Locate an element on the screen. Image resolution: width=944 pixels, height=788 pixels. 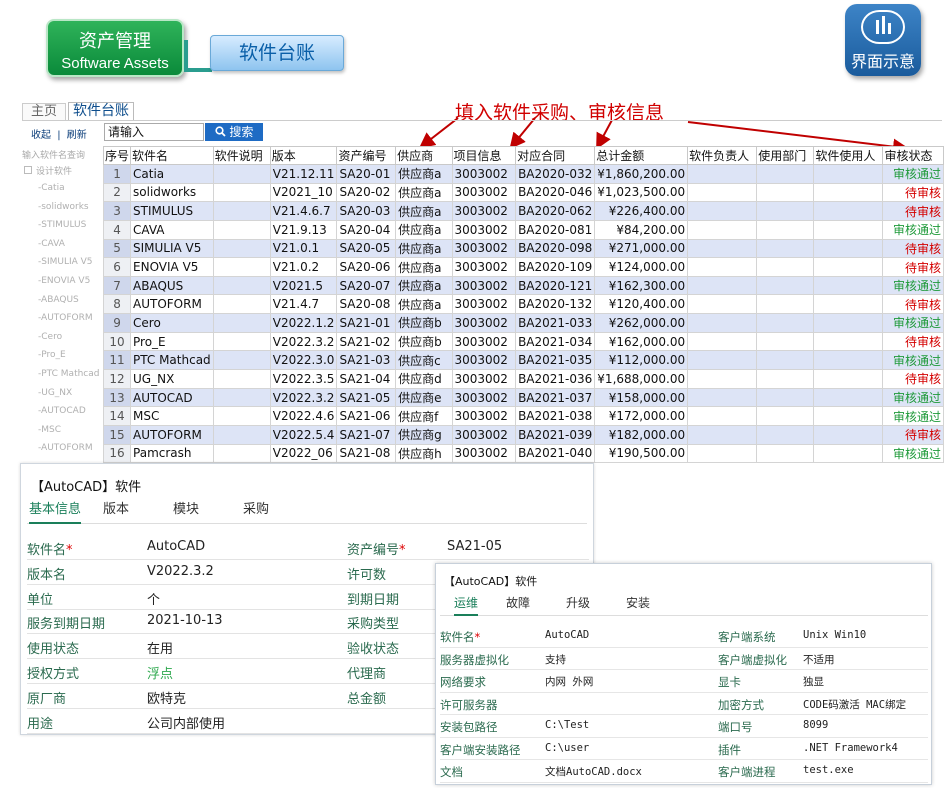
search-button: 搜索 is located at coordinates (234, 132).